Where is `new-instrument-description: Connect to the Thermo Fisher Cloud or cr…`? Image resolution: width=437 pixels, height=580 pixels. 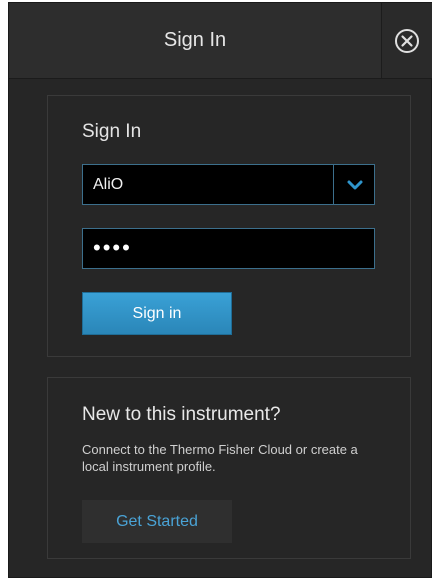
new-instrument-description: Connect to the Thermo Fisher Cloud or cr… is located at coordinates (220, 458).